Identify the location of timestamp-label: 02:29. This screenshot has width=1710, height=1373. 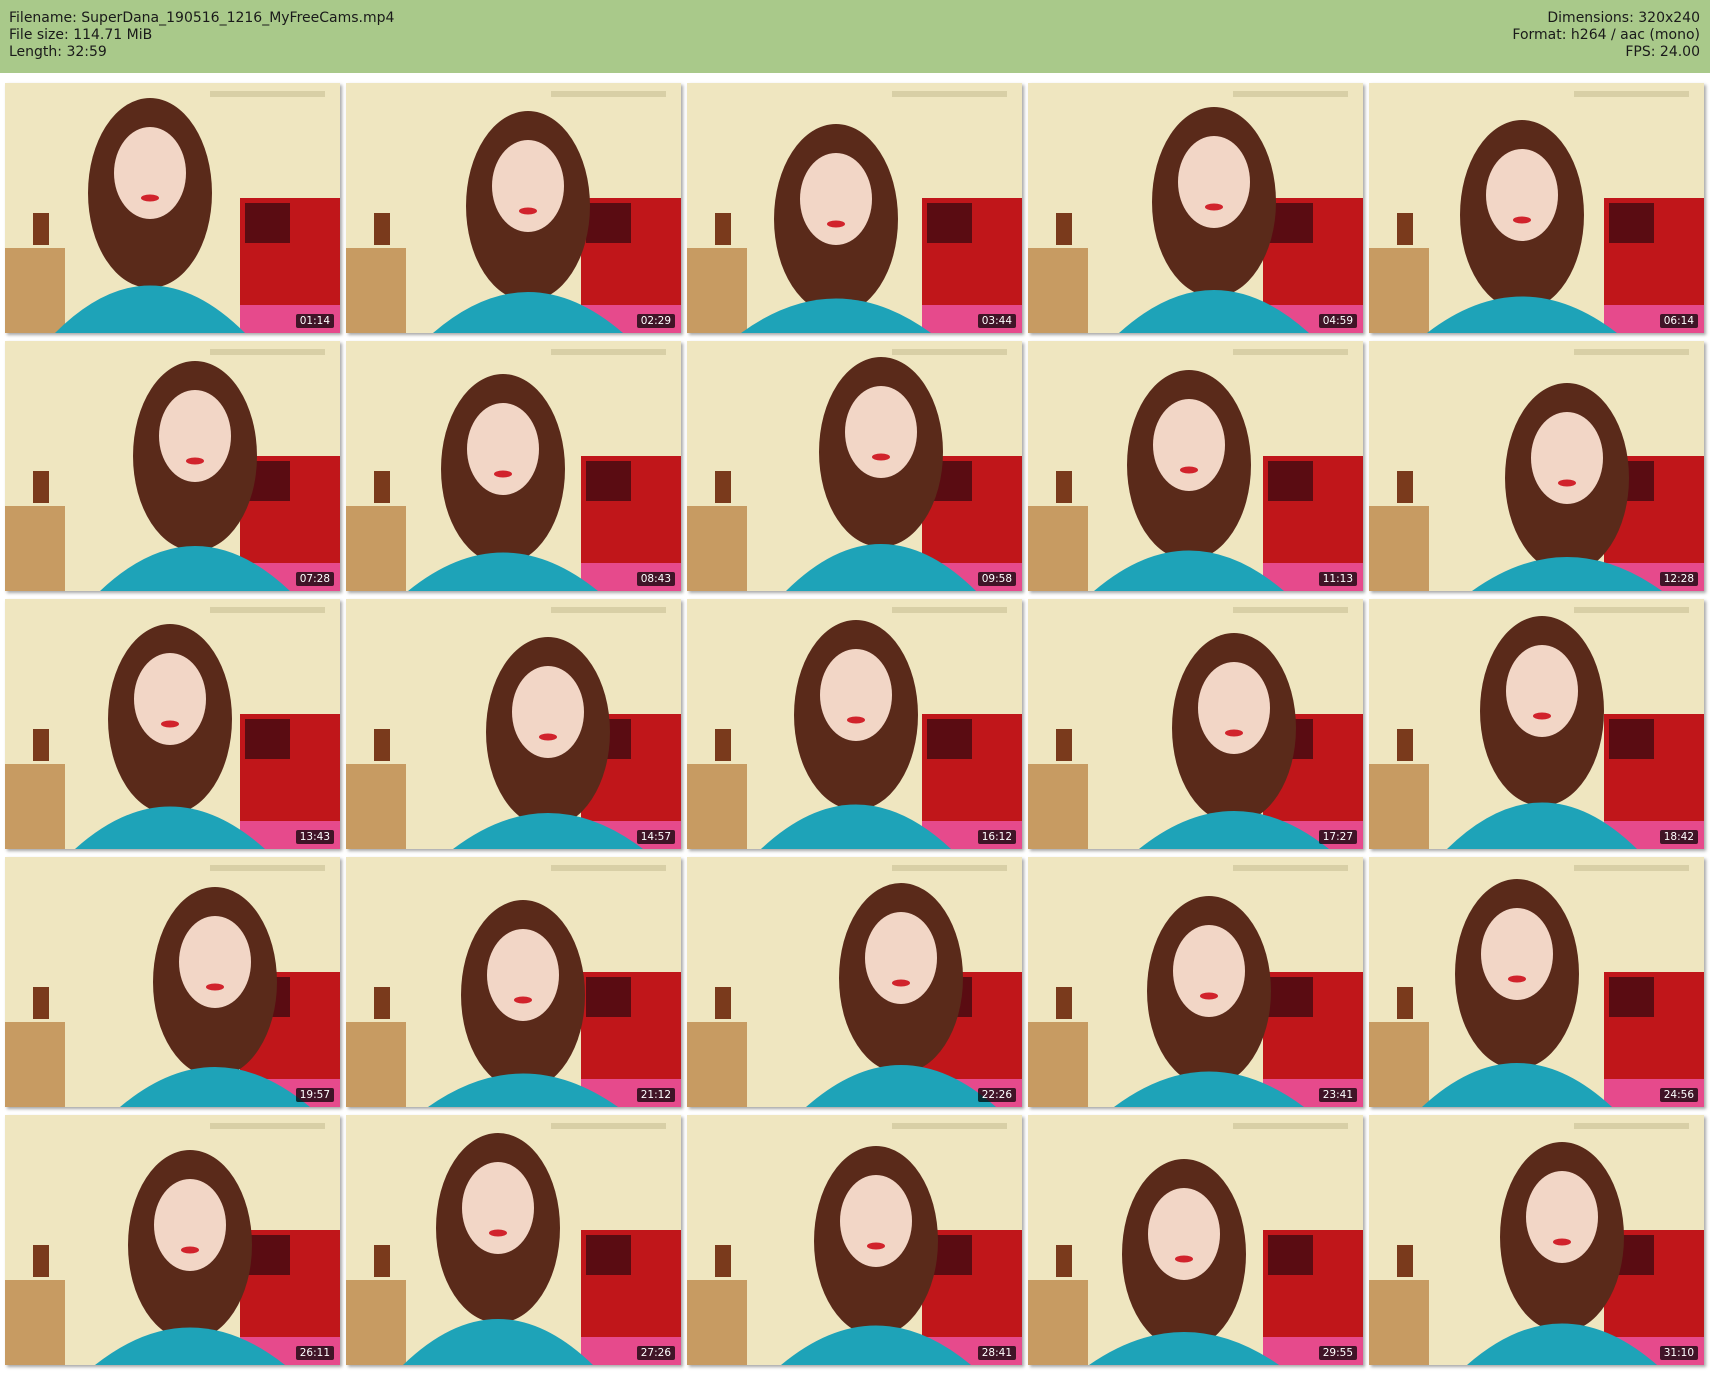
(655, 321).